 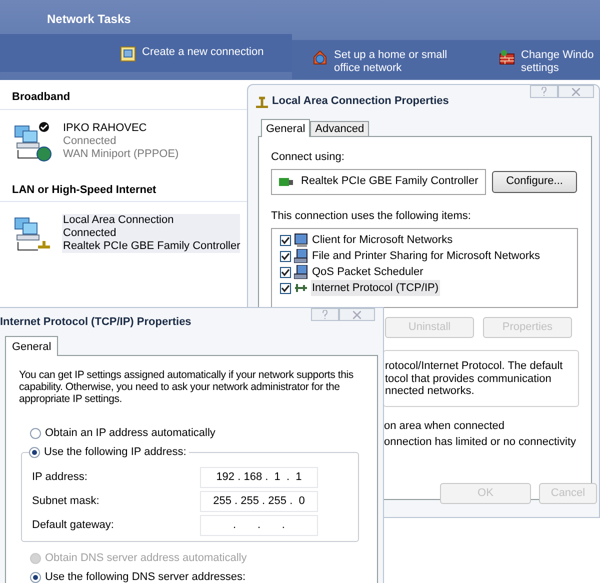 I want to click on task-link: Change Windo settings, so click(x=546, y=62).